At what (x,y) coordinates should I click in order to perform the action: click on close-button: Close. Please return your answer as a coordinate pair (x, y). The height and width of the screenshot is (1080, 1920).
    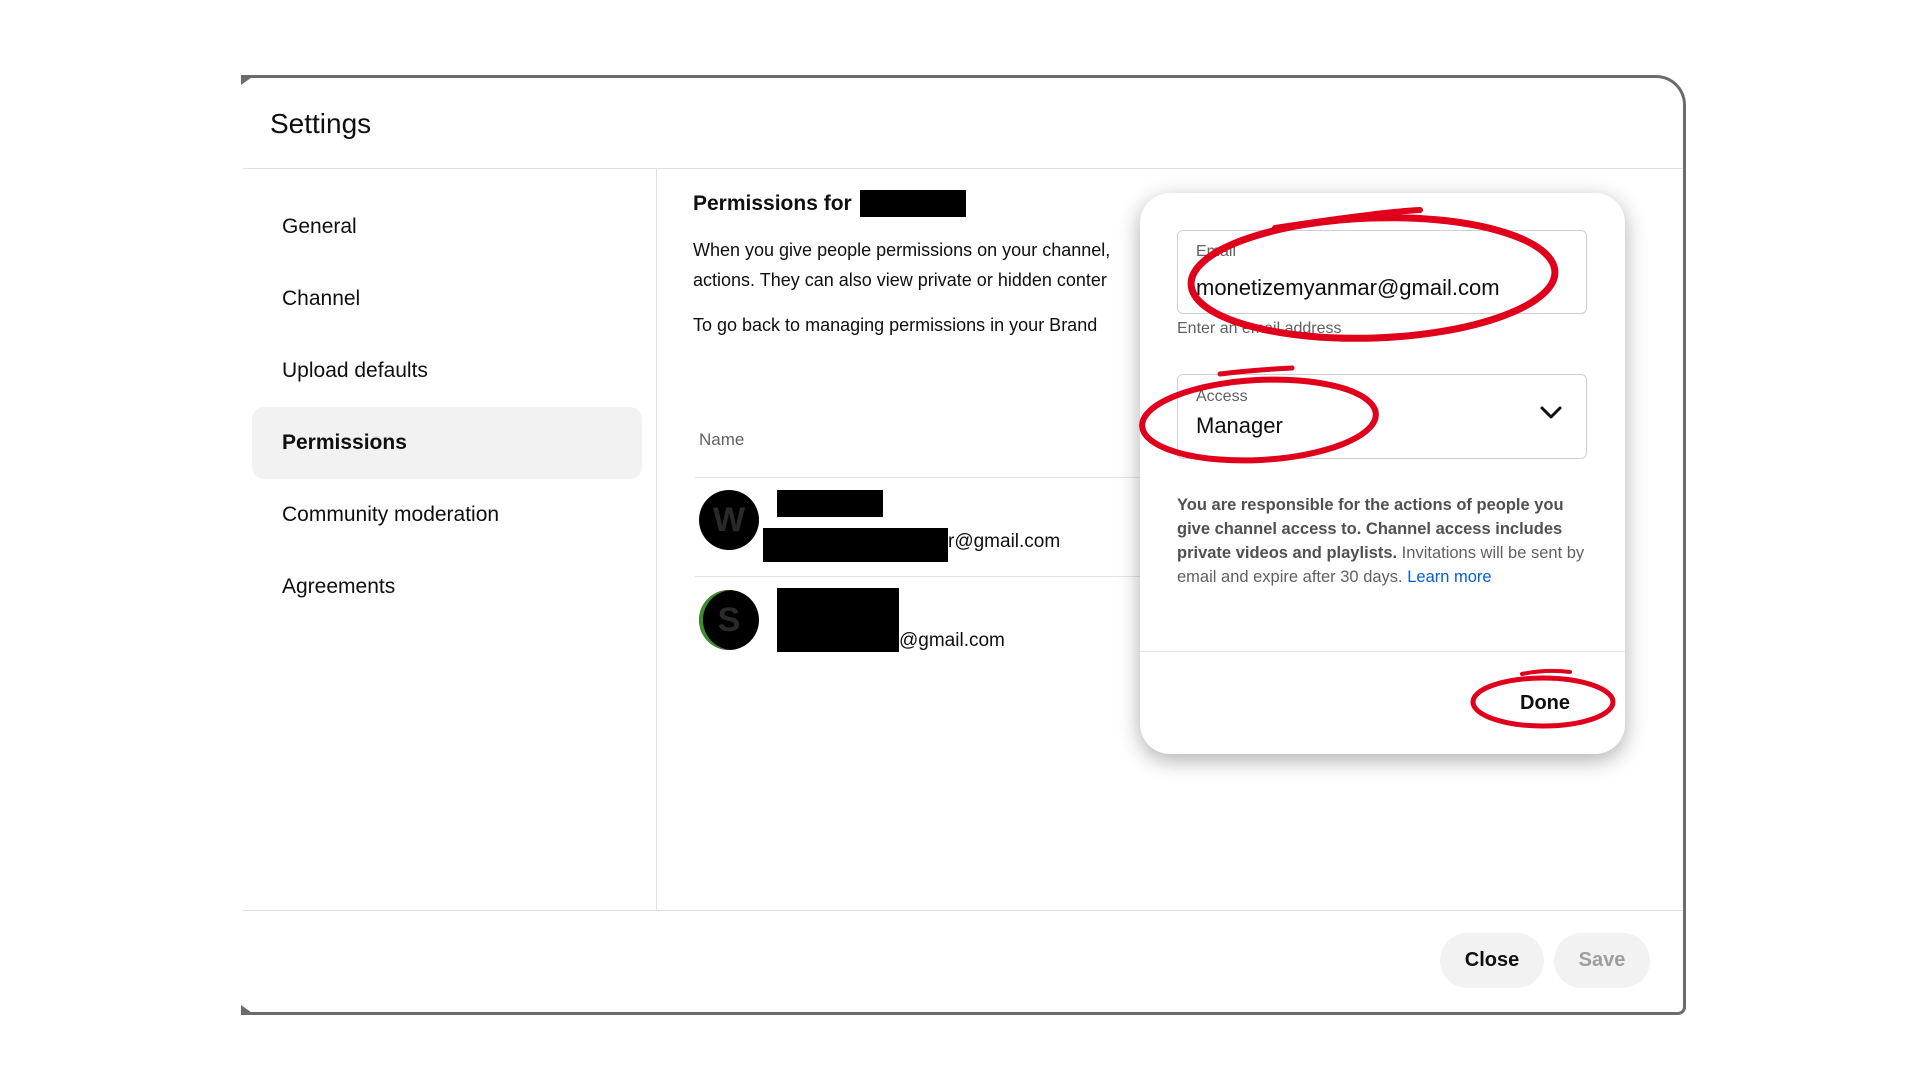
    Looking at the image, I should click on (1492, 960).